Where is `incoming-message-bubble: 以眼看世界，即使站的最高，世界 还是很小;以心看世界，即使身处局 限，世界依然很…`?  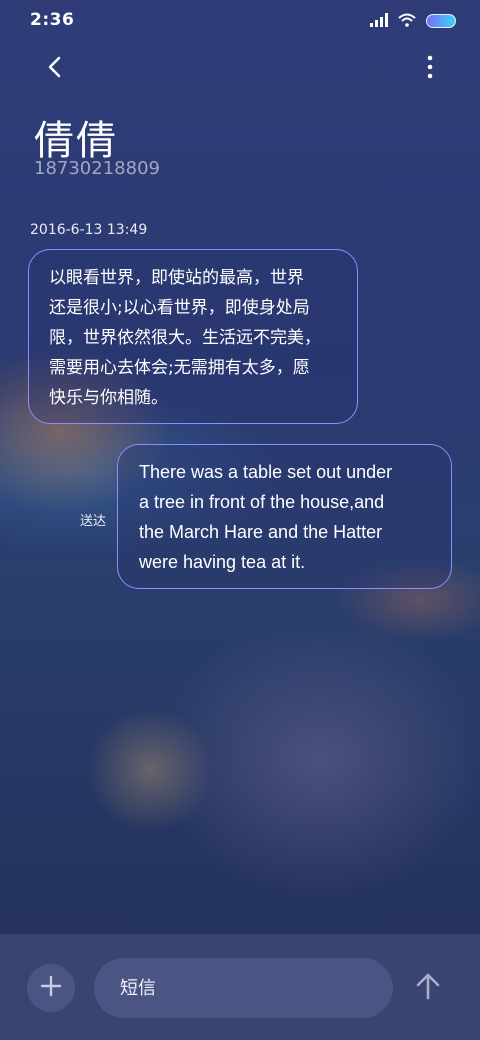 incoming-message-bubble: 以眼看世界，即使站的最高，世界 还是很小;以心看世界，即使身处局 限，世界依然很… is located at coordinates (193, 336).